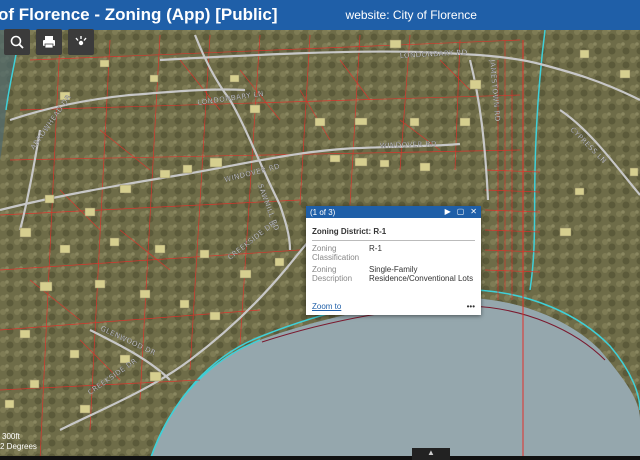 The width and height of the screenshot is (640, 460). What do you see at coordinates (411, 15) in the screenshot?
I see `website-link: website: City of Florence` at bounding box center [411, 15].